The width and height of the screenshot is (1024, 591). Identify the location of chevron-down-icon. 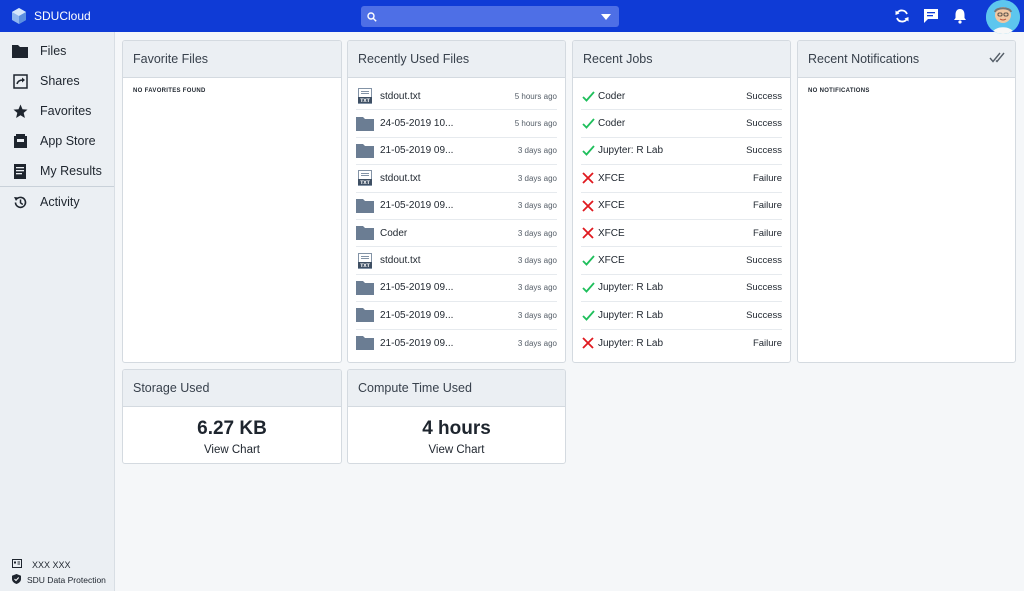
(606, 16).